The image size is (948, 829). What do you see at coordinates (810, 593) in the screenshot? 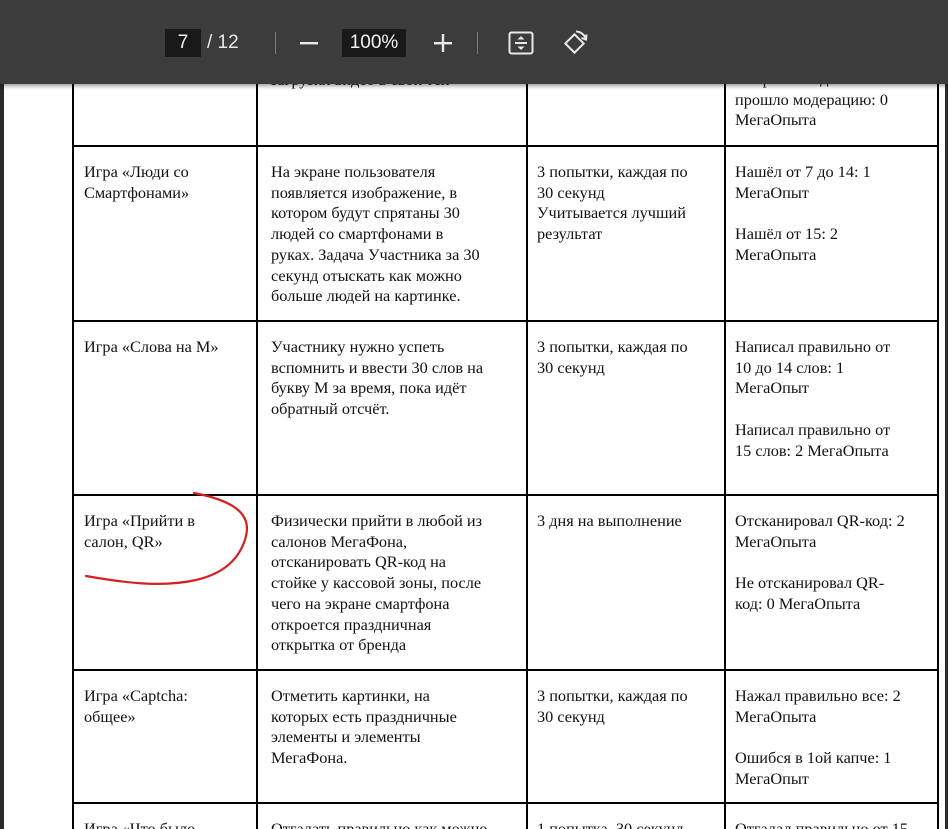
I see `table-cell-reward: Не отсканировал QR- код: 0 МегаОпыта` at bounding box center [810, 593].